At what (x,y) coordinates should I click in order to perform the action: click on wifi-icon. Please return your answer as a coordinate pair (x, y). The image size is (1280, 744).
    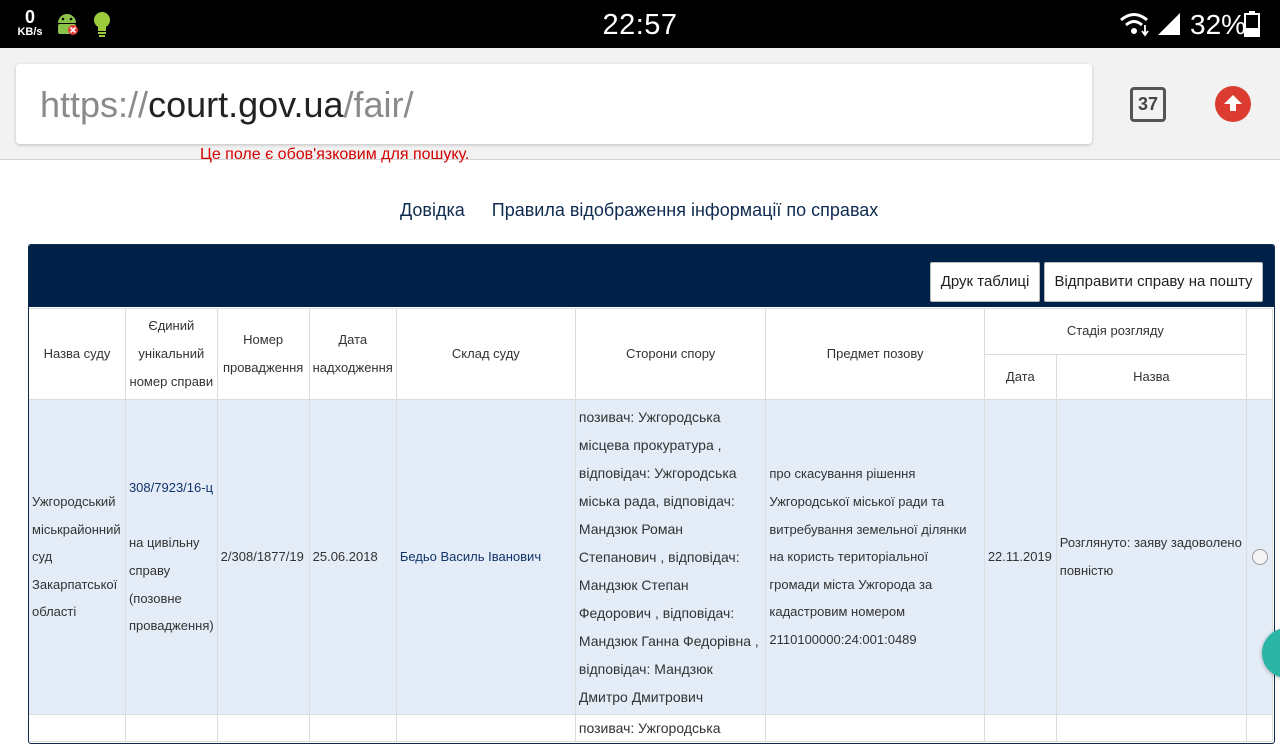
    Looking at the image, I should click on (1135, 26).